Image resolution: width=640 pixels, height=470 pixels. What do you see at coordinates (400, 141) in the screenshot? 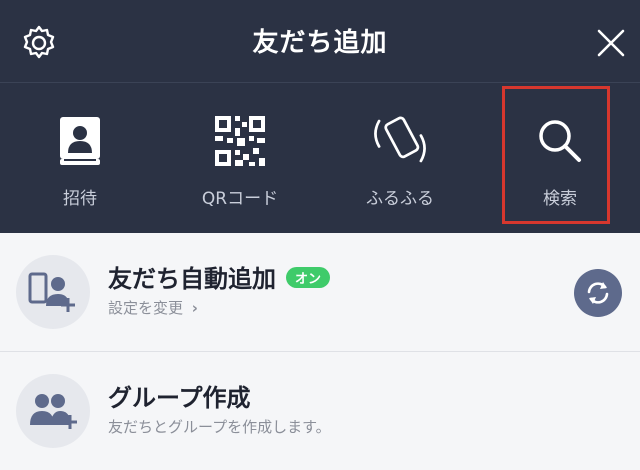
I see `shake-phone-icon` at bounding box center [400, 141].